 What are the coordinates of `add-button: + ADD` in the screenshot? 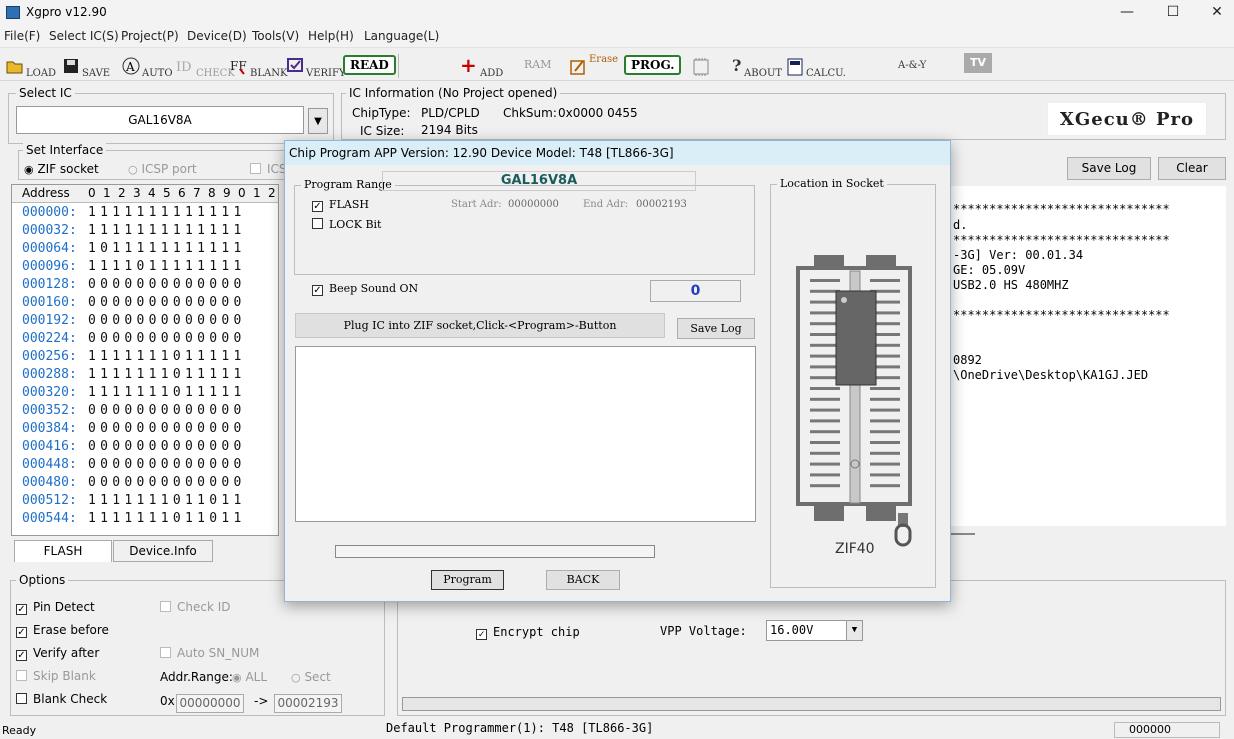 It's located at (481, 65).